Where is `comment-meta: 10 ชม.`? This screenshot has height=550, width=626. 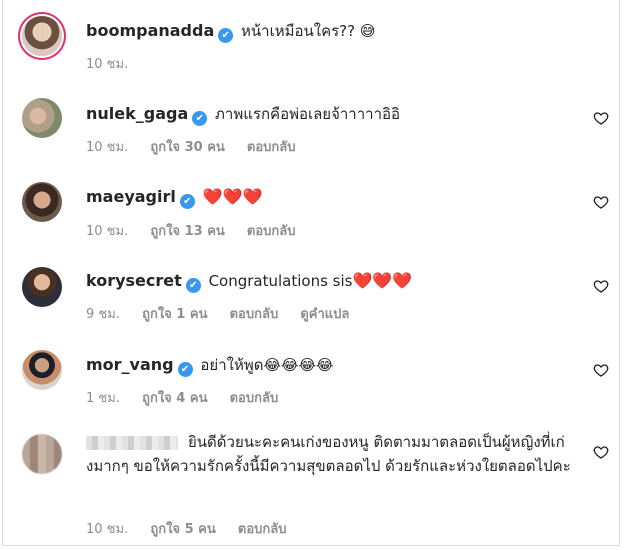 comment-meta: 10 ชม. is located at coordinates (116, 63).